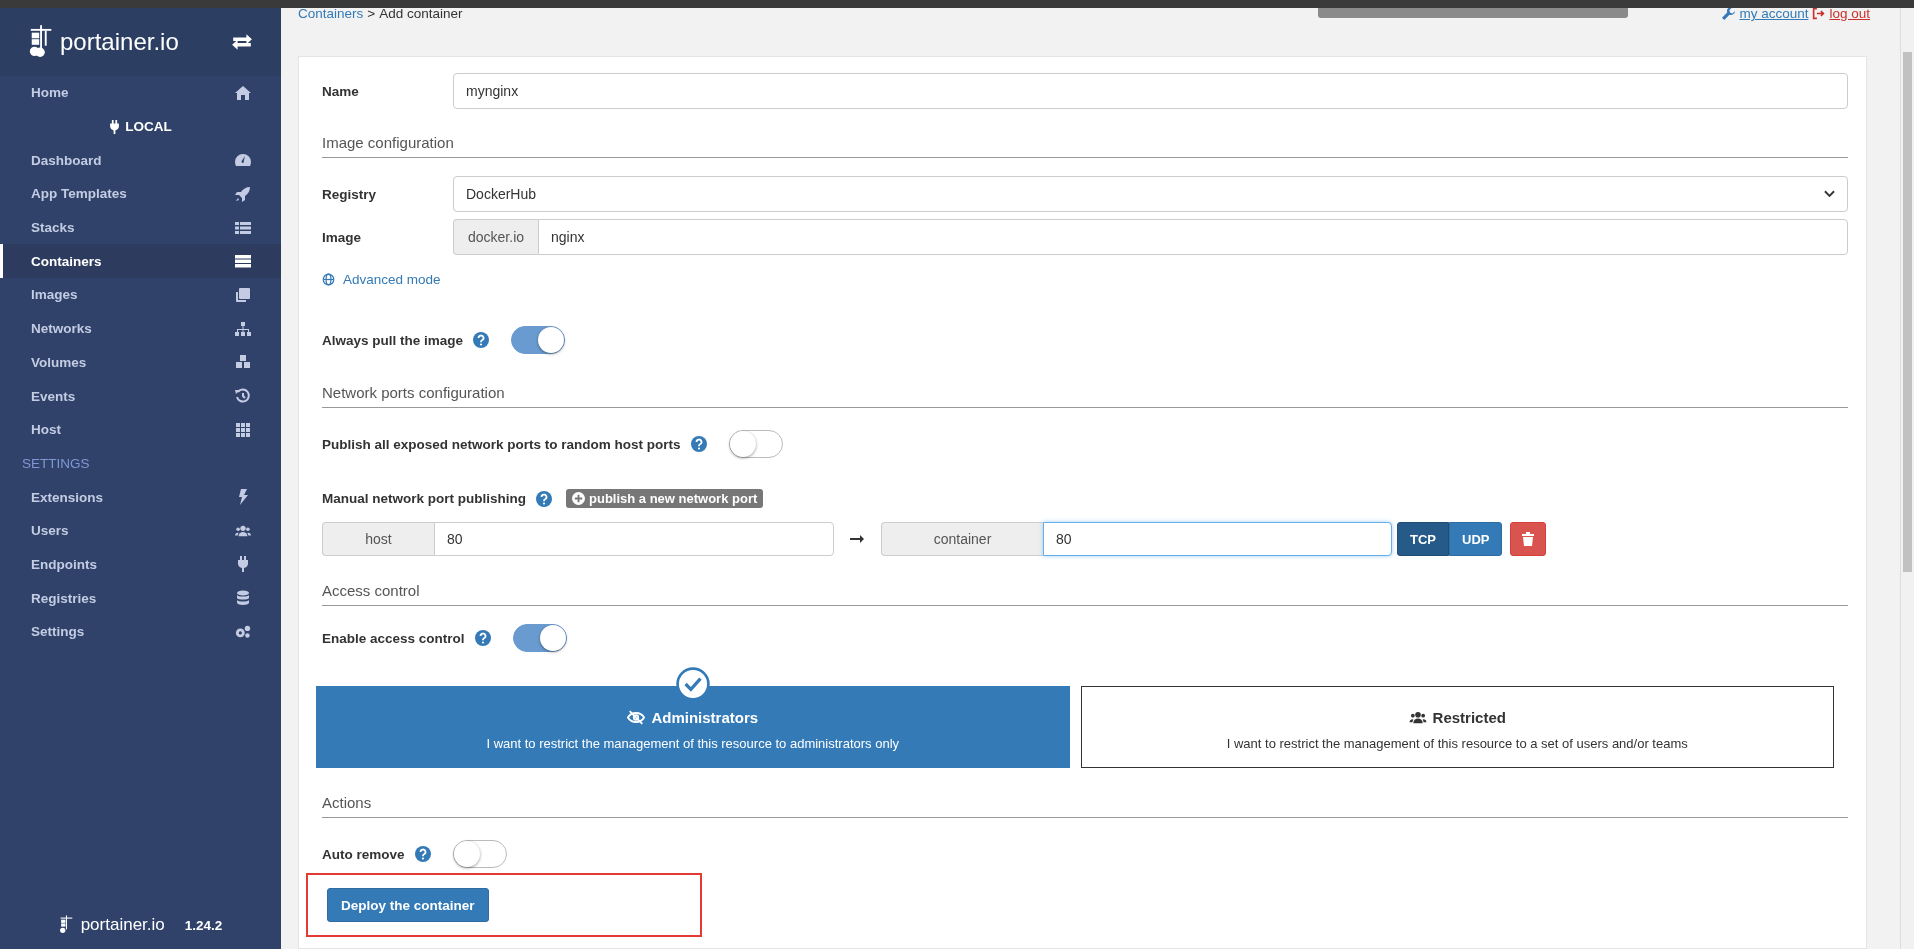 The height and width of the screenshot is (949, 1914). What do you see at coordinates (634, 539) in the screenshot?
I see `host-port-input-field: 80` at bounding box center [634, 539].